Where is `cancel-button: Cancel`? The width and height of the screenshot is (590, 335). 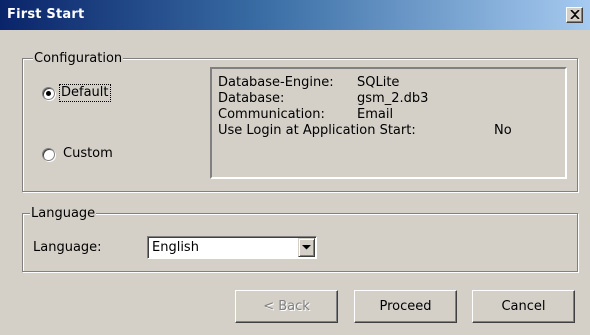 cancel-button: Cancel is located at coordinates (523, 306).